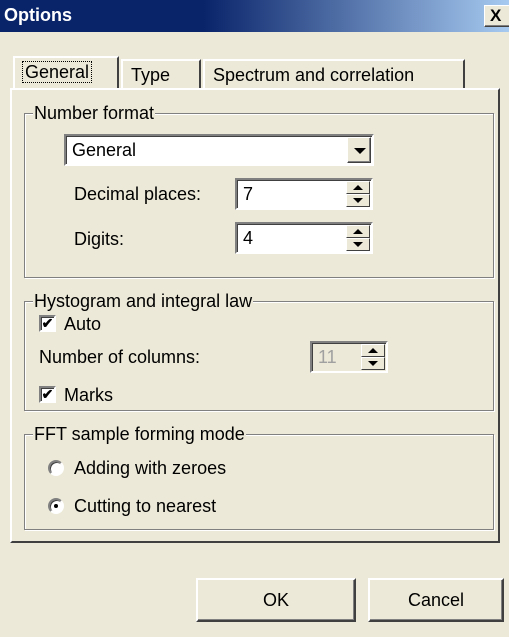 The height and width of the screenshot is (637, 509). What do you see at coordinates (83, 324) in the screenshot?
I see `auto-label: Auto` at bounding box center [83, 324].